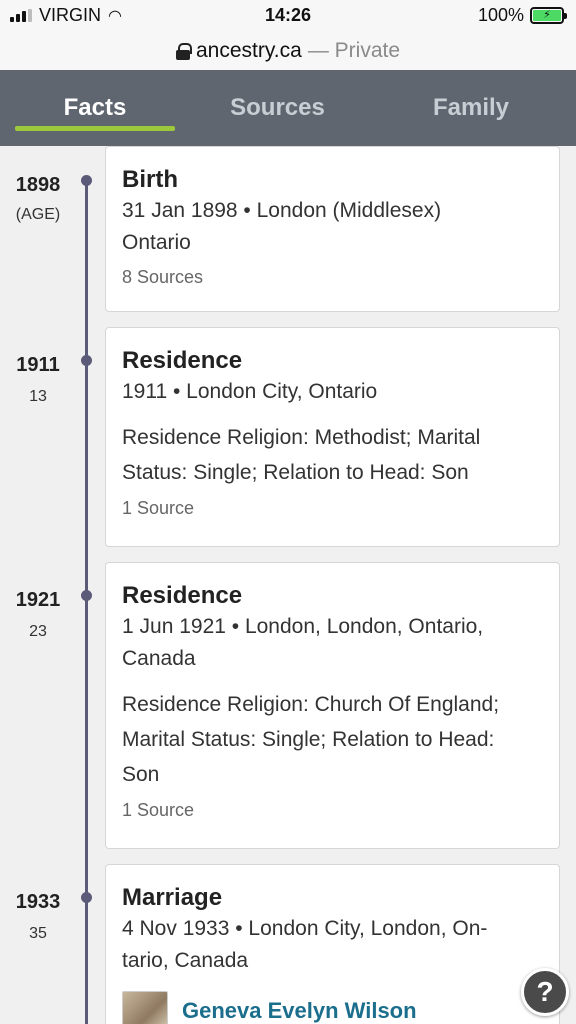 This screenshot has width=576, height=1024. I want to click on status-bar: VIRGIN ◠ 14:26 100% ⚡, so click(288, 16).